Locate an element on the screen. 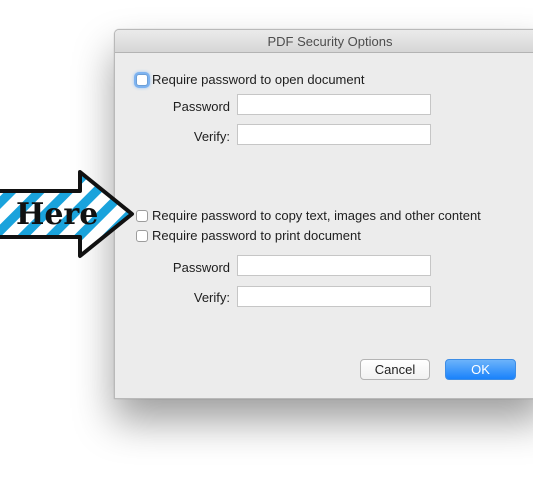  dialog-titlebar: PDF Security Options is located at coordinates (324, 41).